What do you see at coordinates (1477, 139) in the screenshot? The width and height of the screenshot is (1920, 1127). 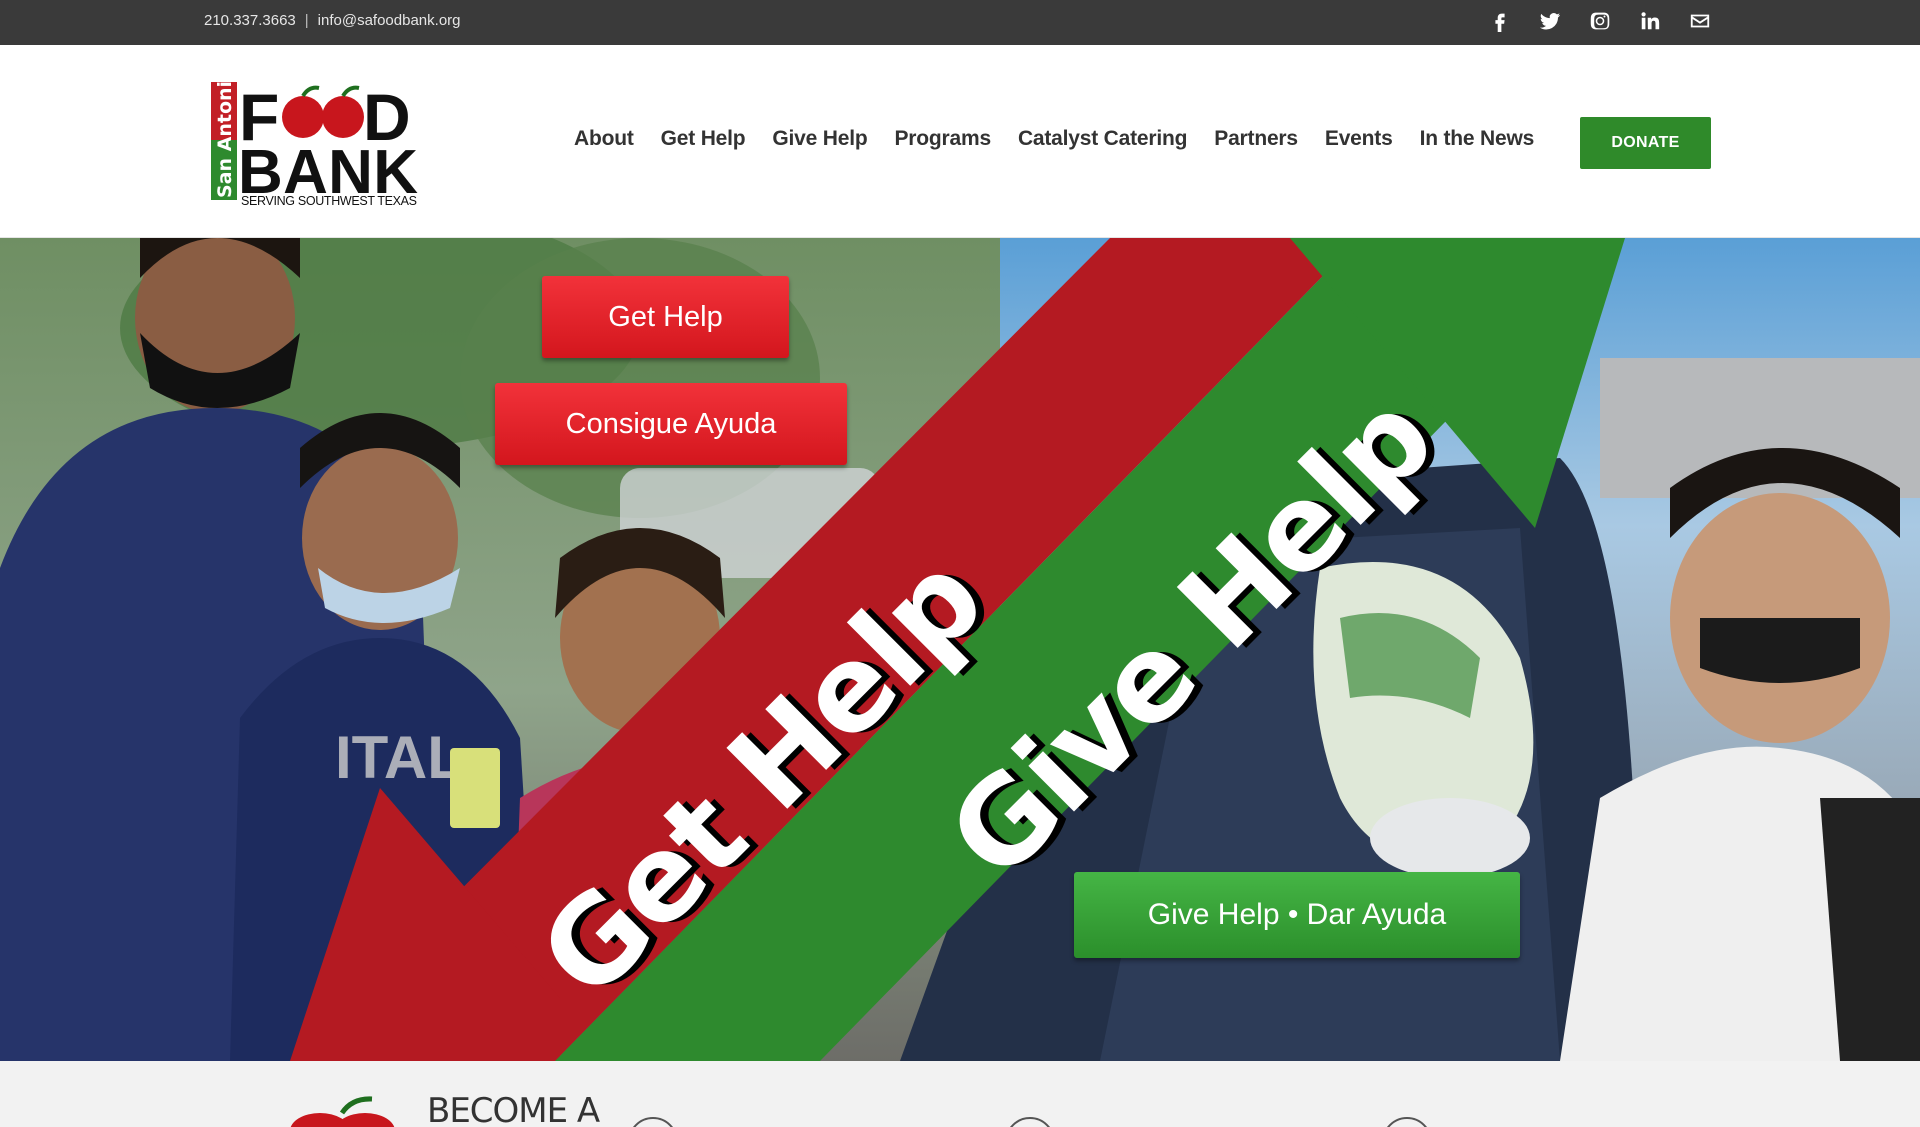 I see `nav-in-the-news: In the News` at bounding box center [1477, 139].